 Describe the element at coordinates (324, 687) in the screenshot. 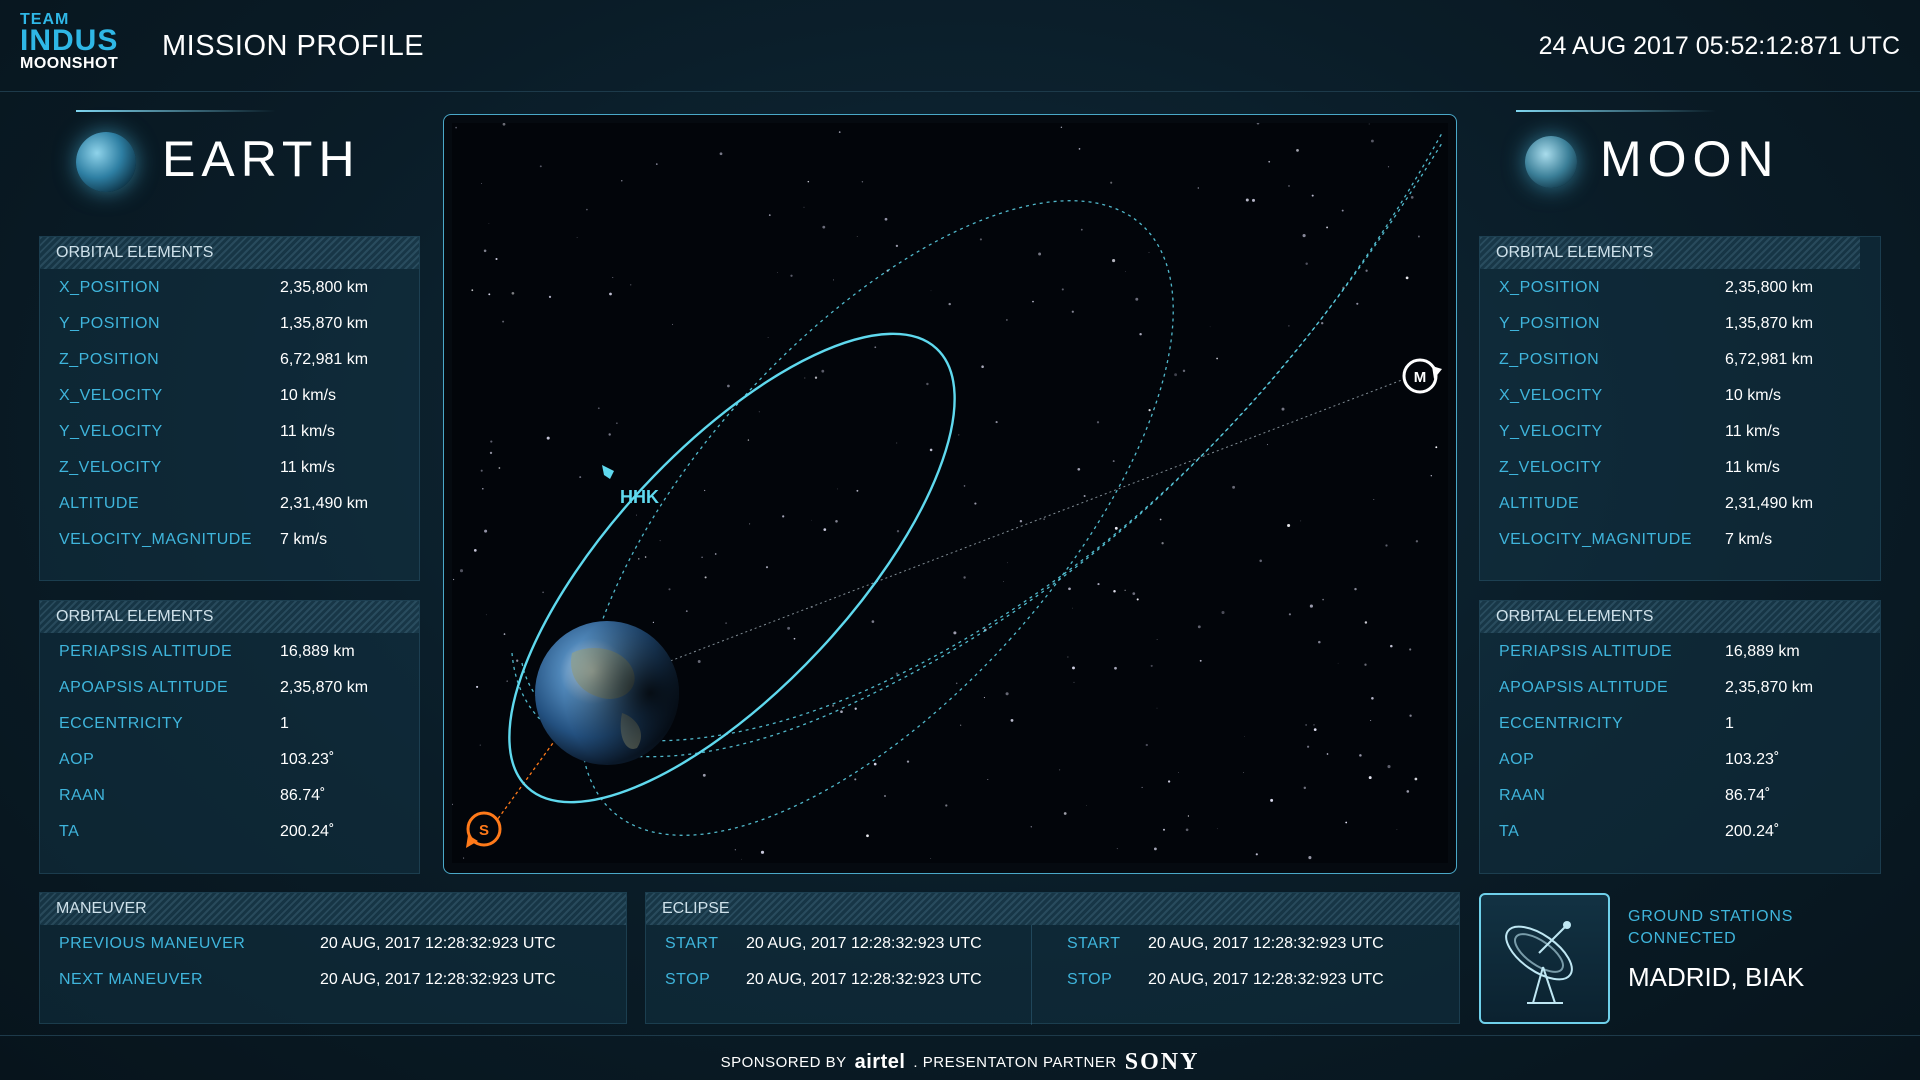

I see `row-value: 2,35,870 km` at that location.